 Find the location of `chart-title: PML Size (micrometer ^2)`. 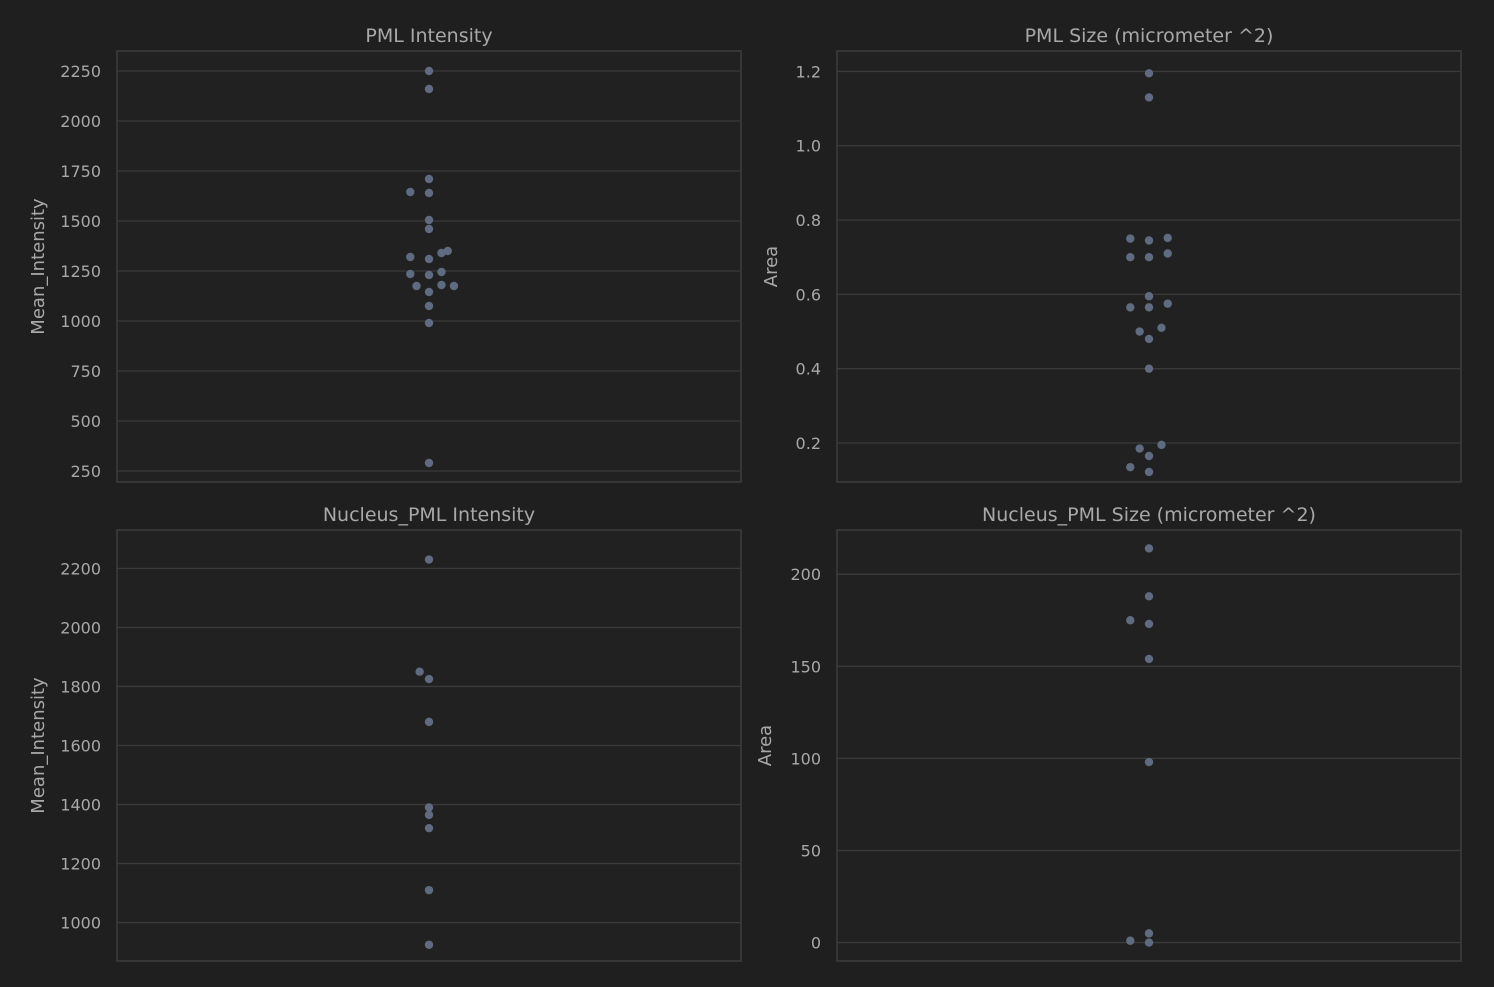

chart-title: PML Size (micrometer ^2) is located at coordinates (1149, 36).